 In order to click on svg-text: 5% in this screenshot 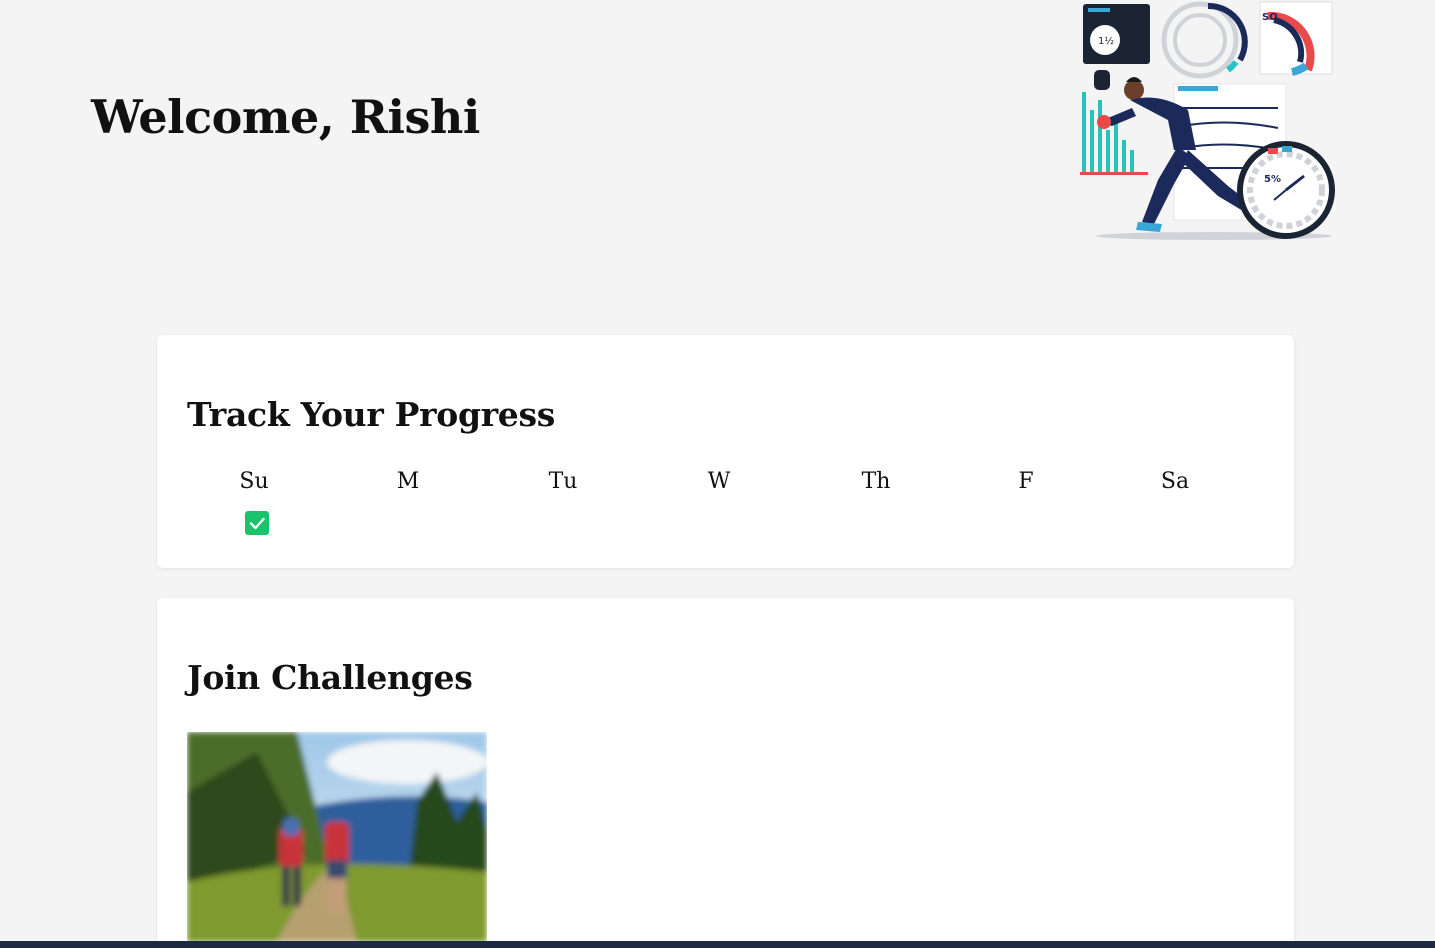, I will do `click(1272, 179)`.